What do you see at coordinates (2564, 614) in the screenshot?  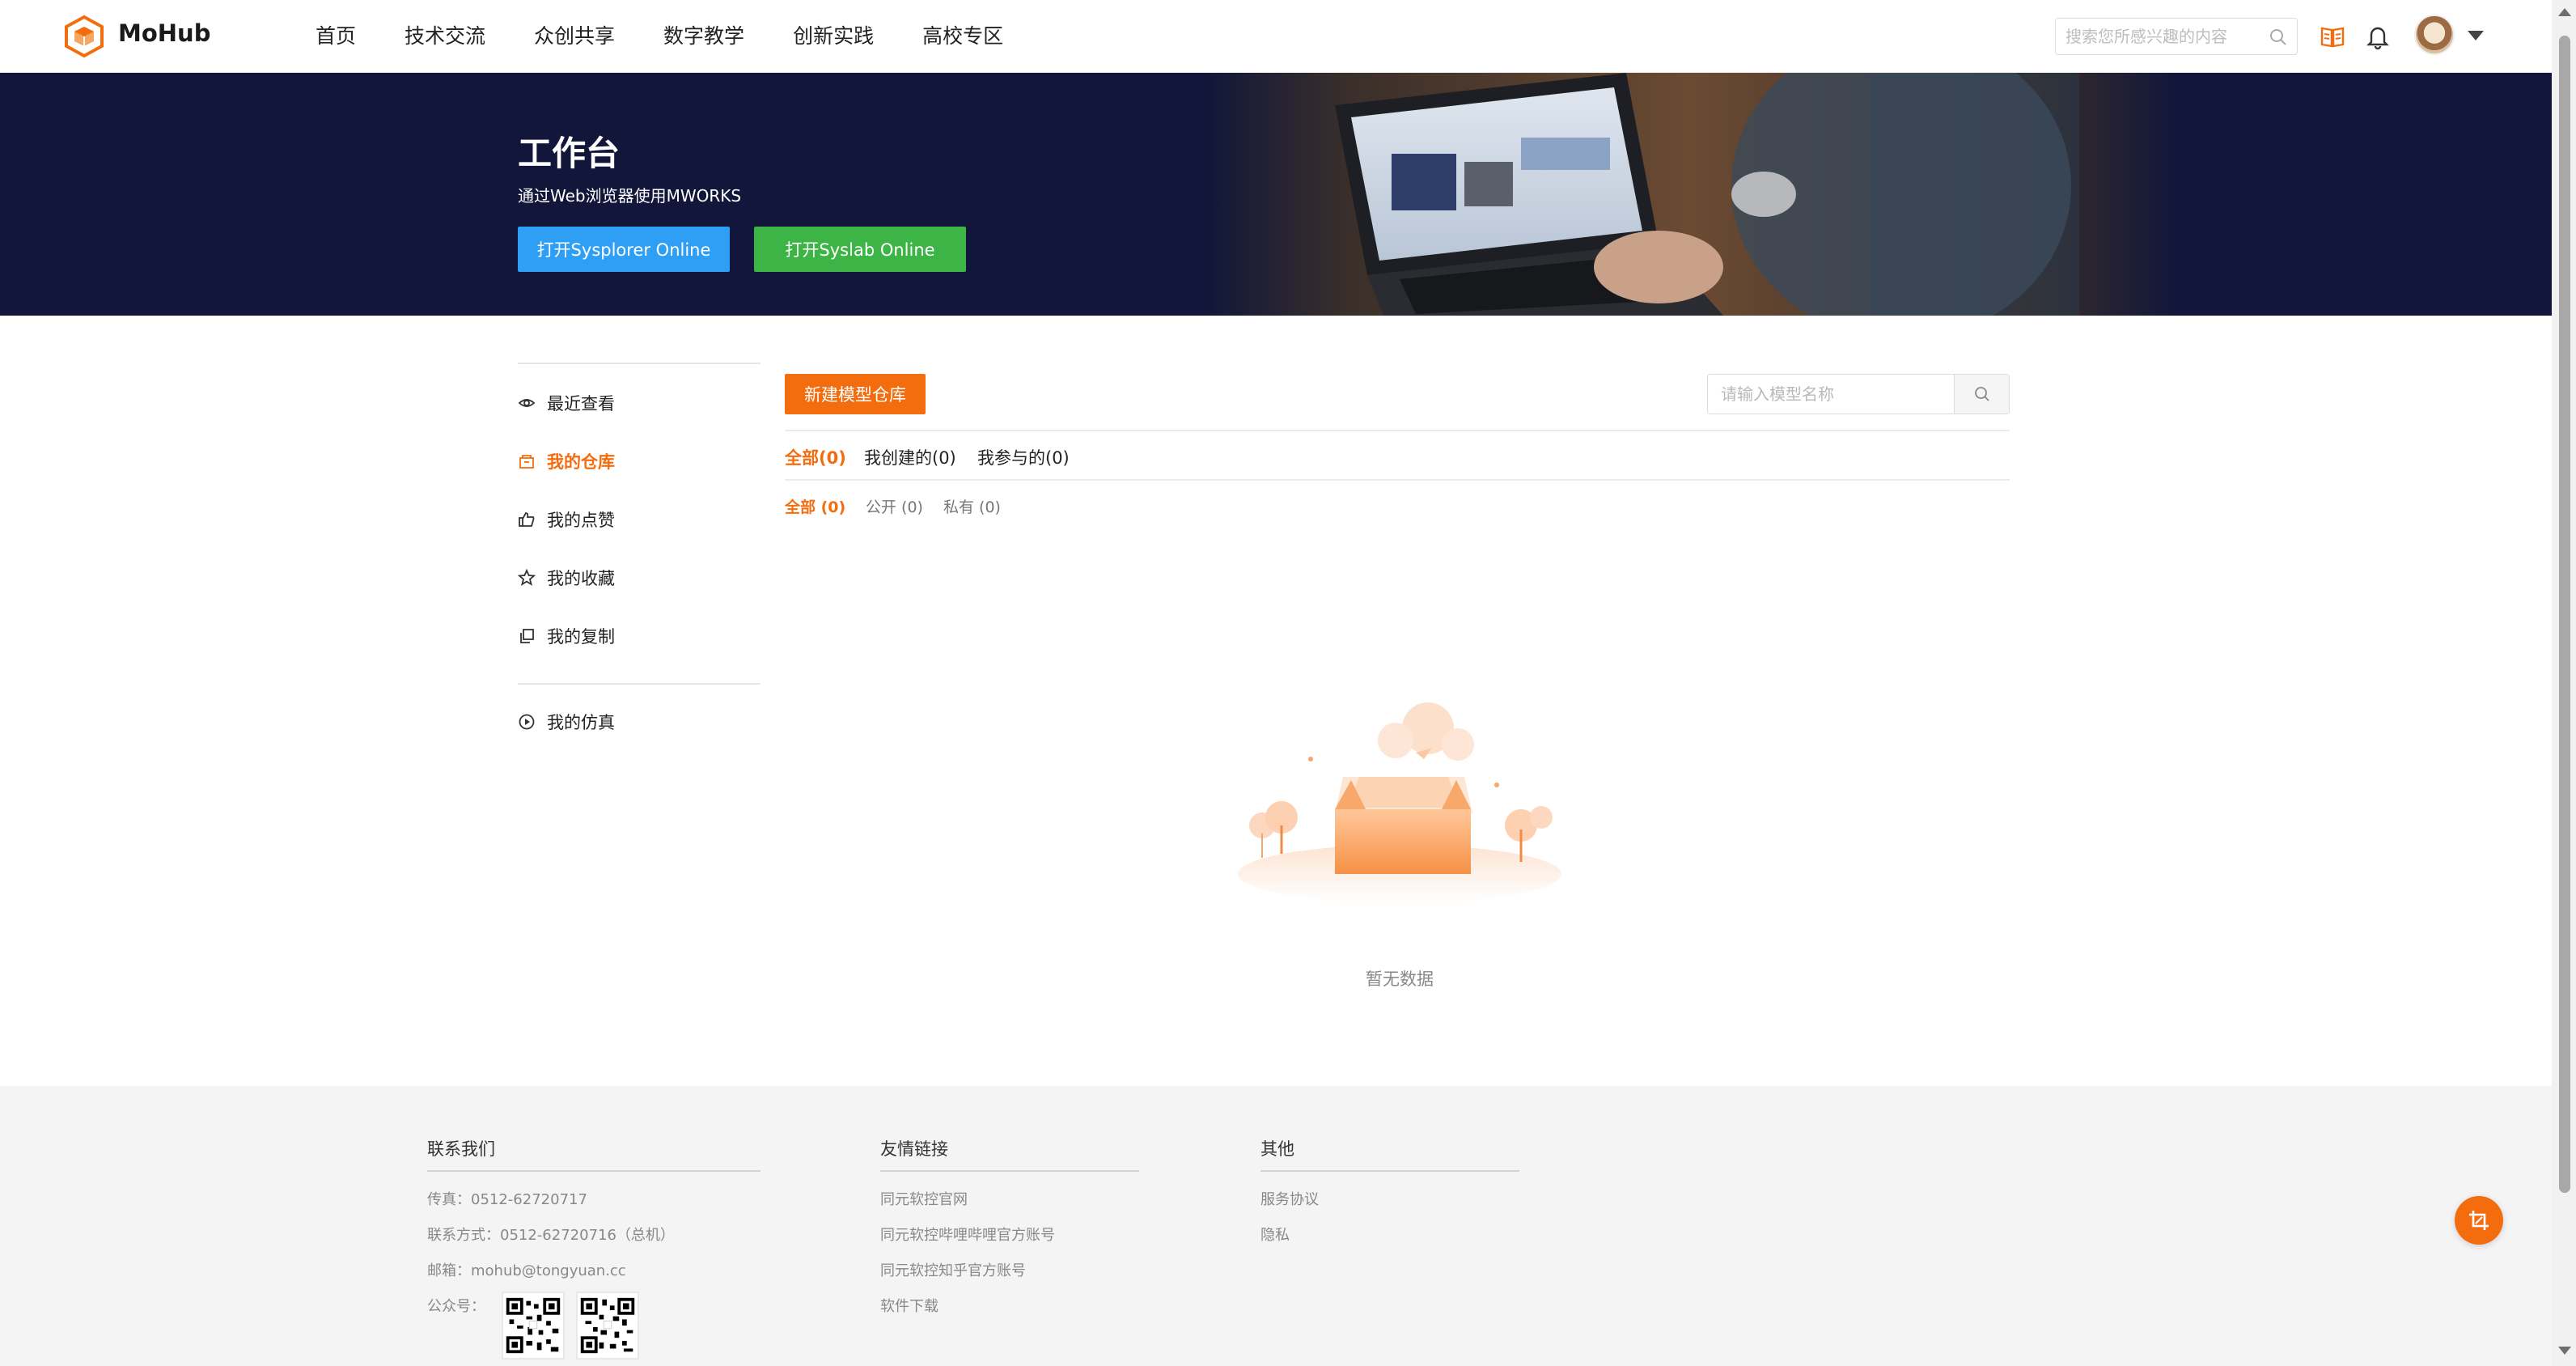 I see `scrollbar-thumb` at bounding box center [2564, 614].